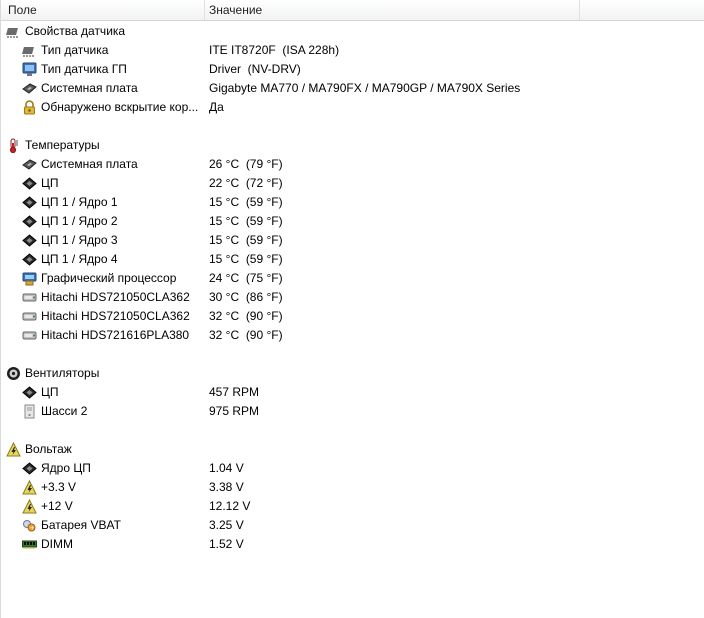  Describe the element at coordinates (352, 297) in the screenshot. I see `sensor-row: Hitachi HDS721050CLA362 30 °C (86 °F)` at that location.